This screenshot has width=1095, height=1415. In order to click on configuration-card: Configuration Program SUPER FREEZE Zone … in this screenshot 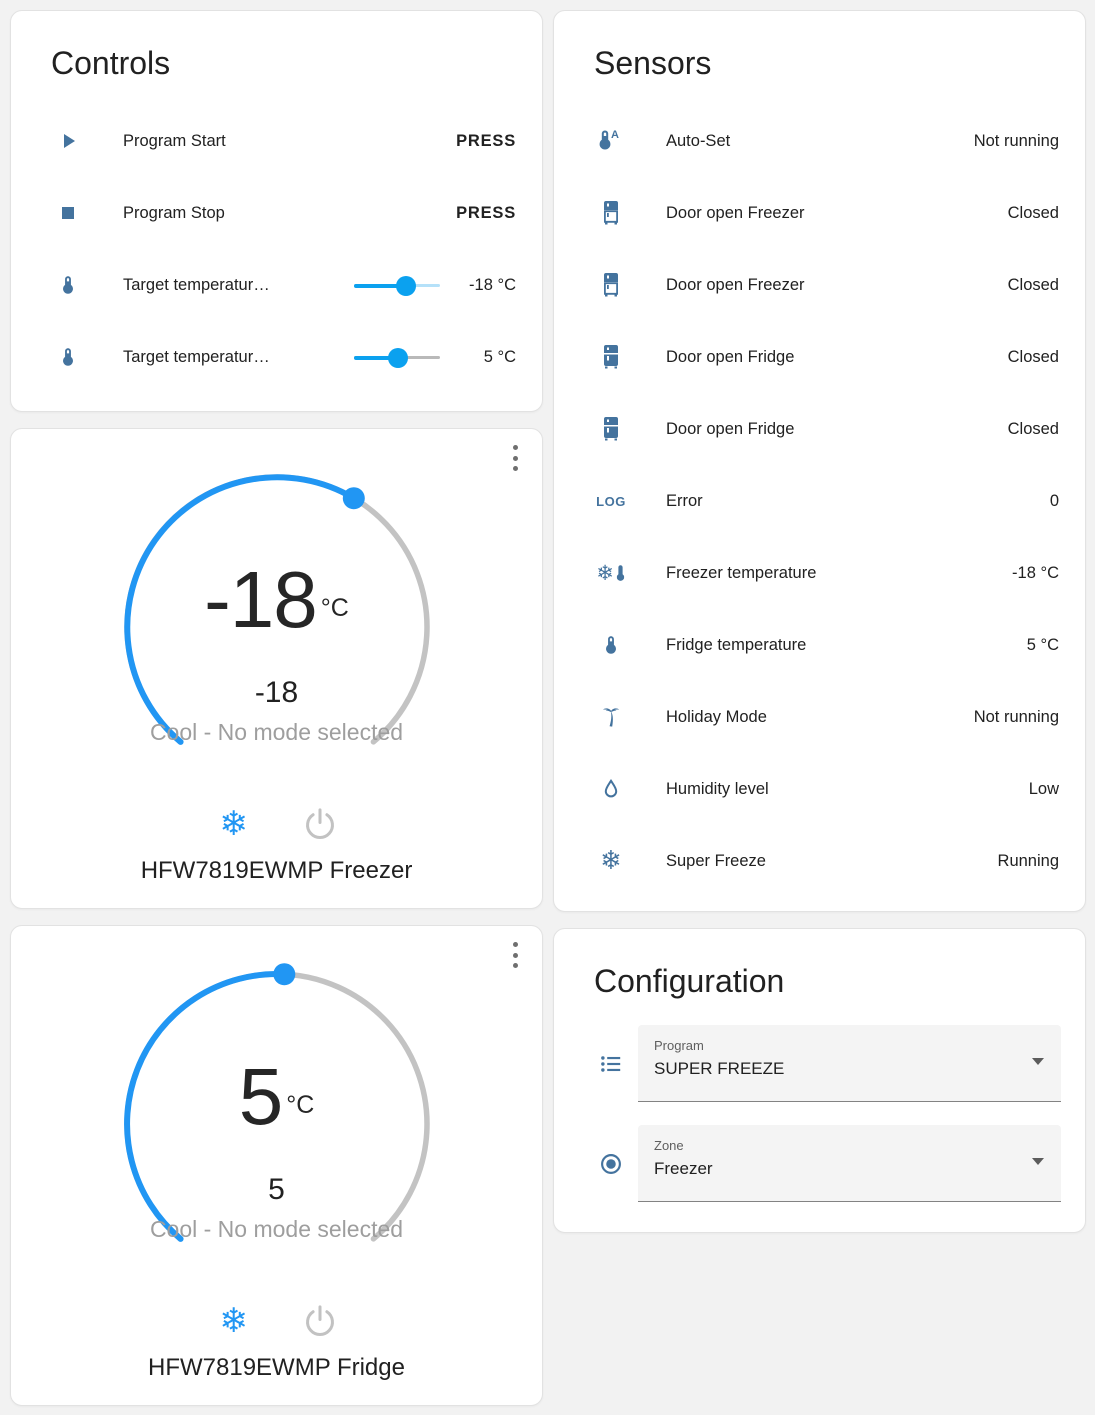, I will do `click(819, 1080)`.